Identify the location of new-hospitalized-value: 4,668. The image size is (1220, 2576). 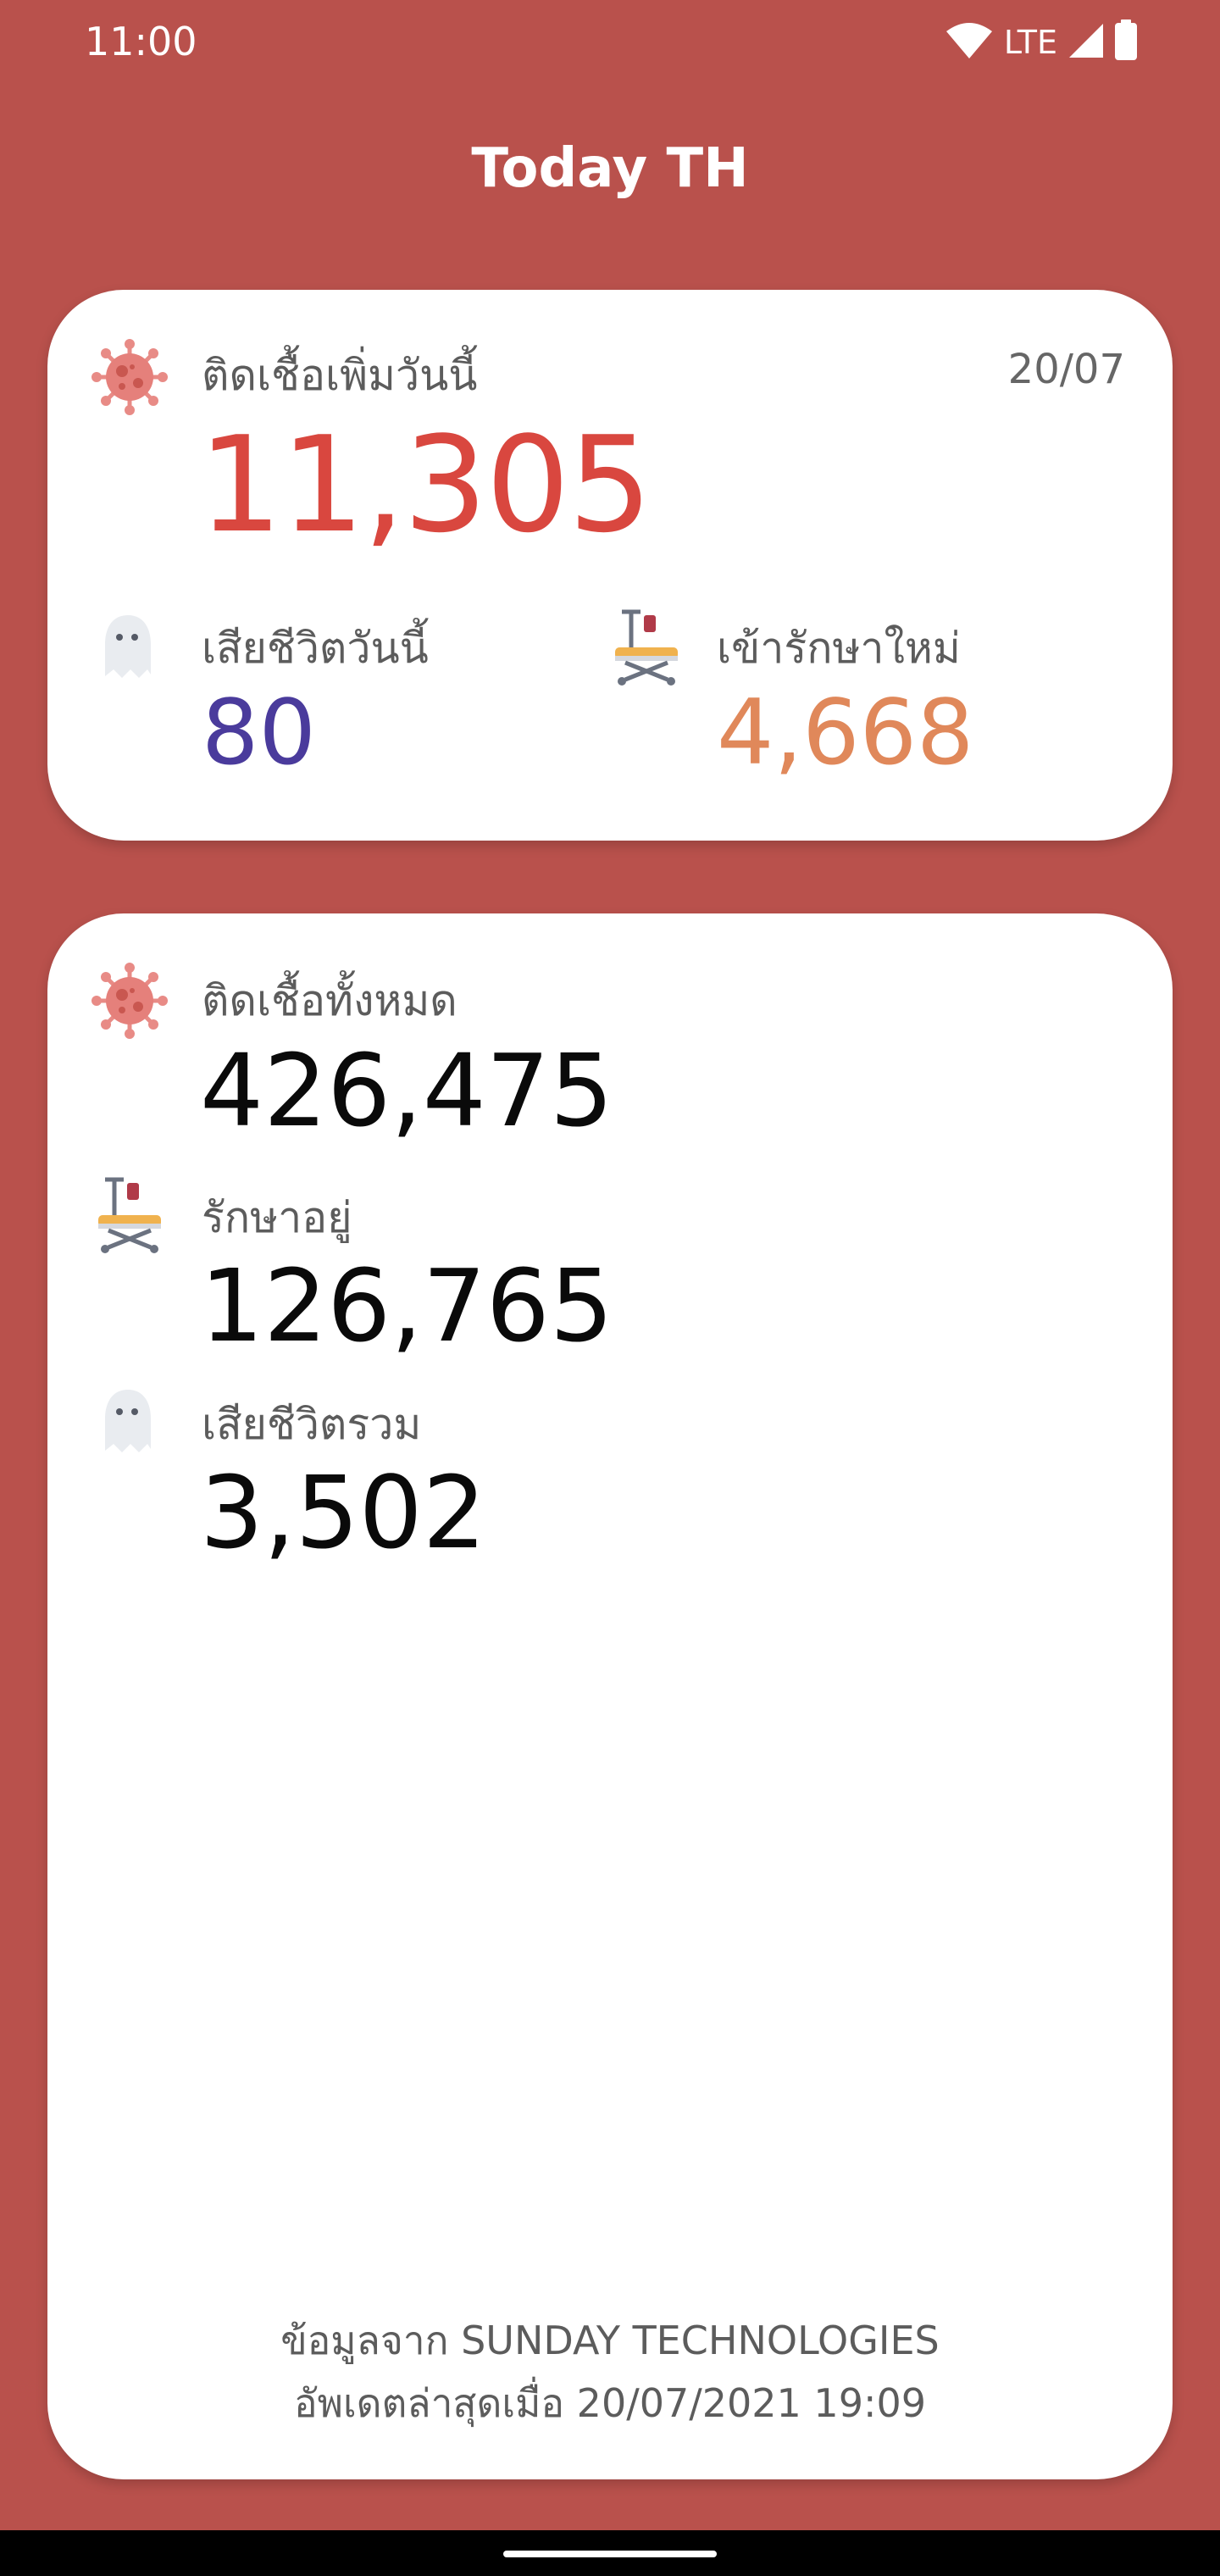
(845, 732).